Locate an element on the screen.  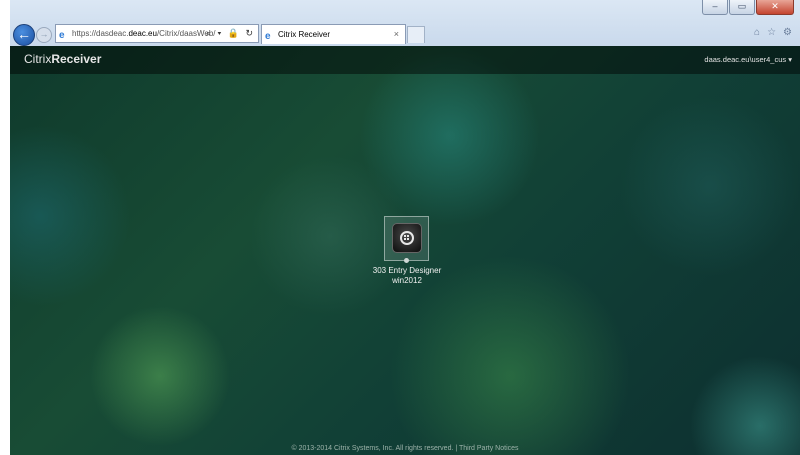
gear-icon: ⚙ is located at coordinates (787, 32).